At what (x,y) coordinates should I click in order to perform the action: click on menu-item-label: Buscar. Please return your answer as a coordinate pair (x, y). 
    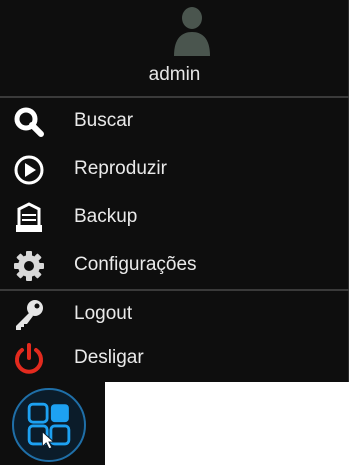
    Looking at the image, I should click on (104, 120).